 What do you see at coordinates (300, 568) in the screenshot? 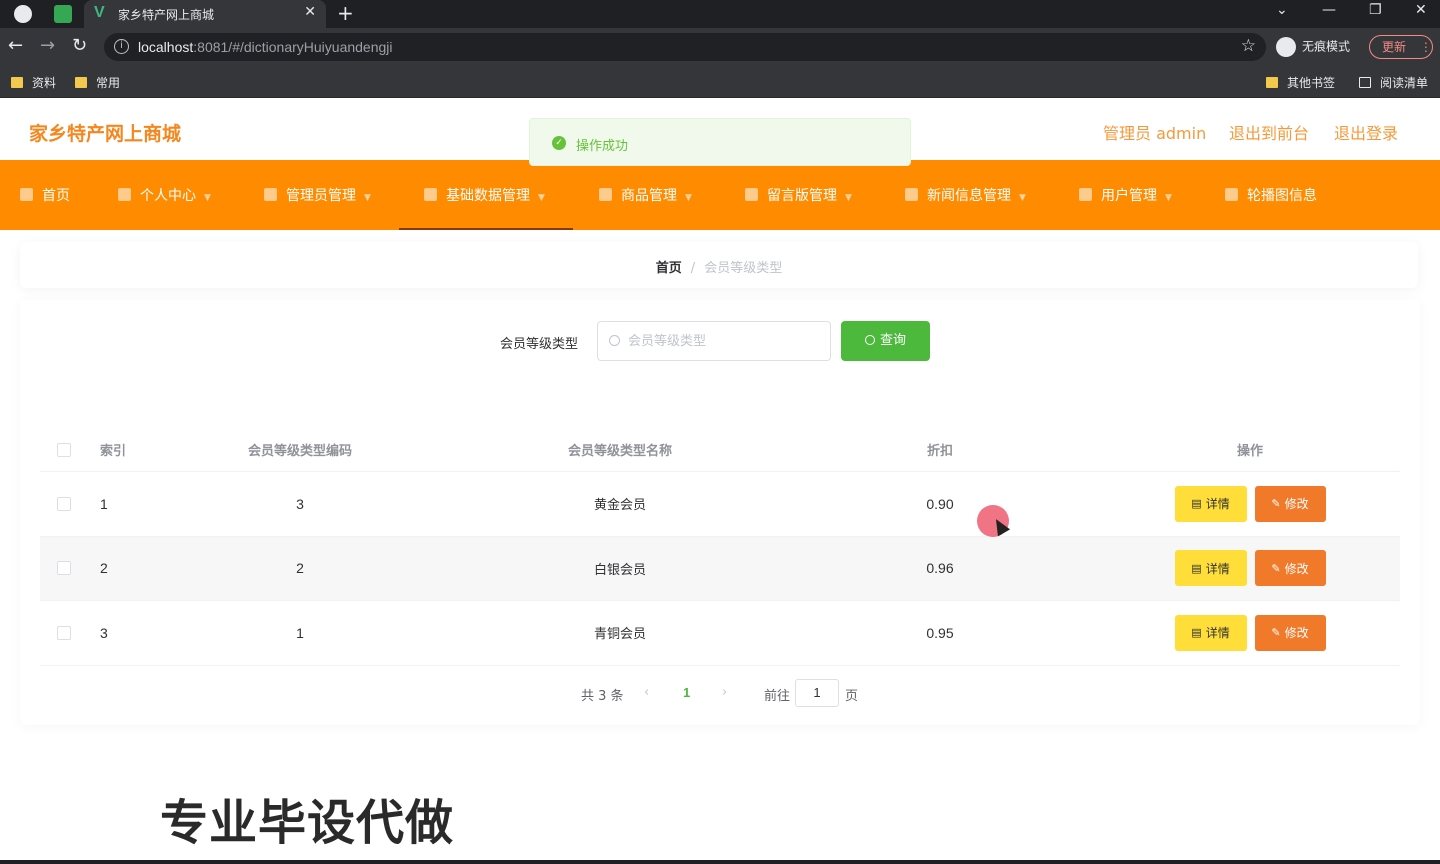
I see `cell-code: 2` at bounding box center [300, 568].